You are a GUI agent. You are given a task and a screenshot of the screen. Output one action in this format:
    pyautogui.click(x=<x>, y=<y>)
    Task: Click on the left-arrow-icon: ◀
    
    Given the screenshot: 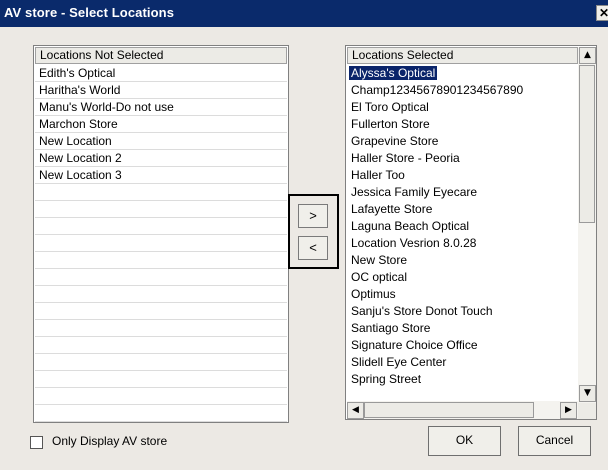 What is the action you would take?
    pyautogui.click(x=355, y=410)
    